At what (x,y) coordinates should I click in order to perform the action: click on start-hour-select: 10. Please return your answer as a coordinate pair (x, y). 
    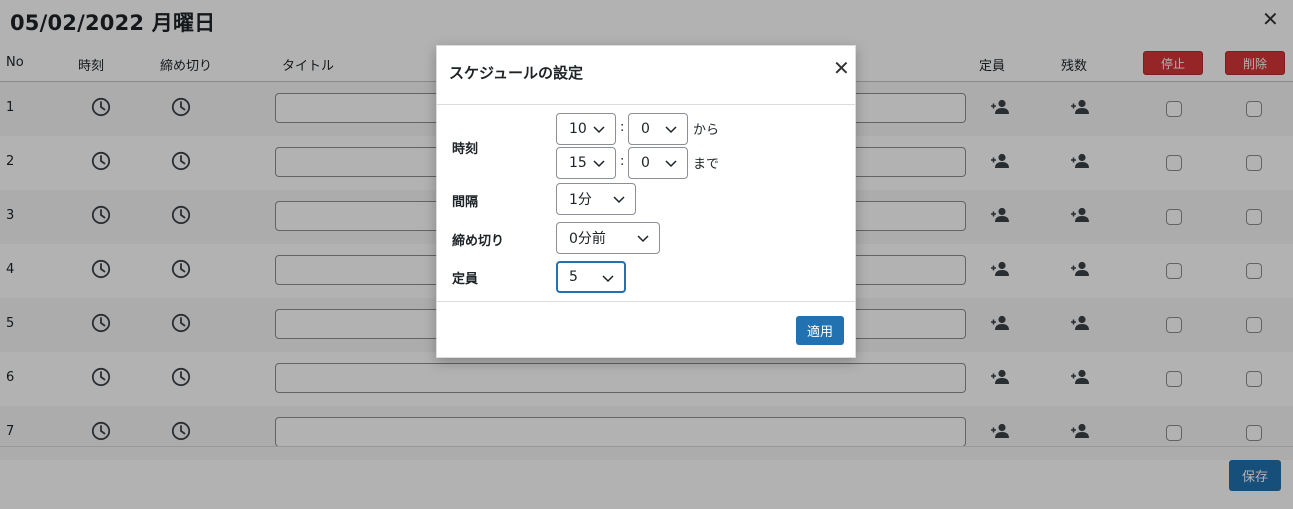
    Looking at the image, I should click on (586, 129).